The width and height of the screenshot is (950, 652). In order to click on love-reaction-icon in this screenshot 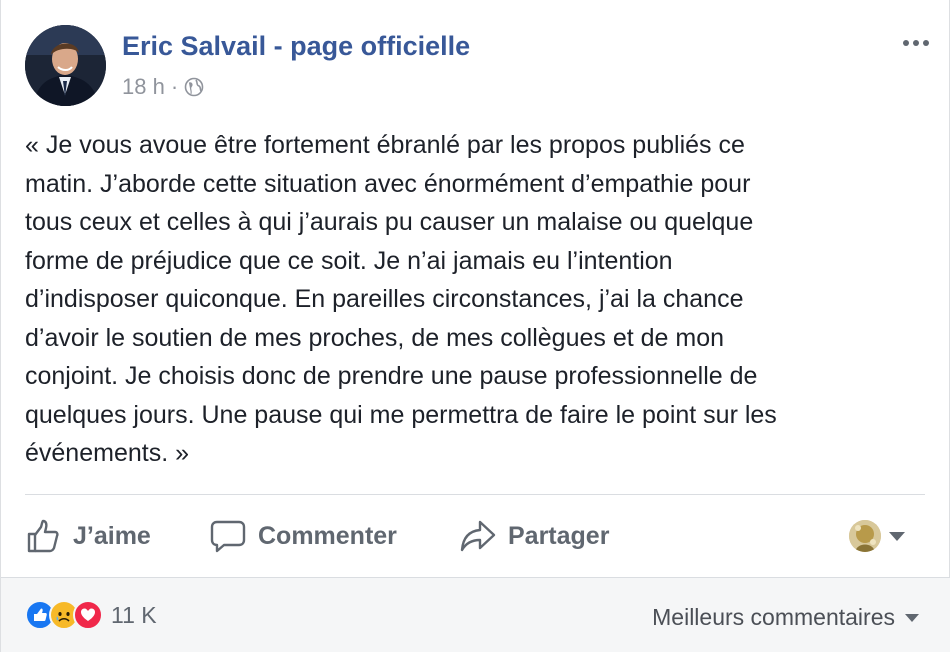, I will do `click(88, 615)`.